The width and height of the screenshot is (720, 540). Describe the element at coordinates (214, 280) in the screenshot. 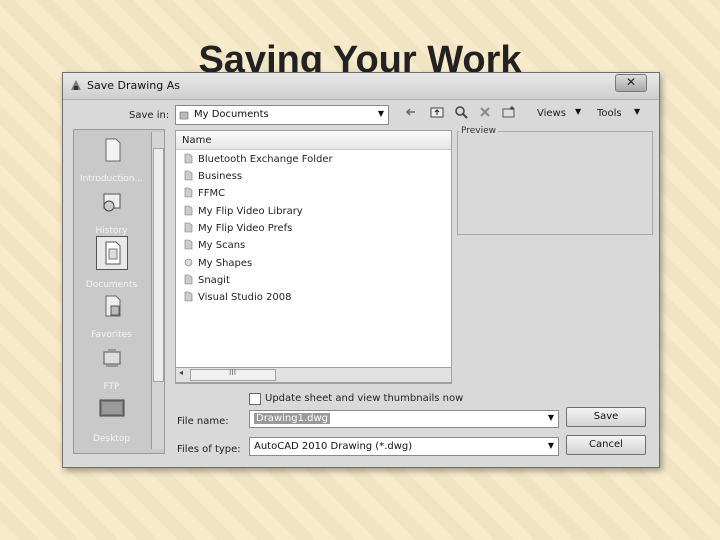

I see `list-item-name: Snagit` at that location.